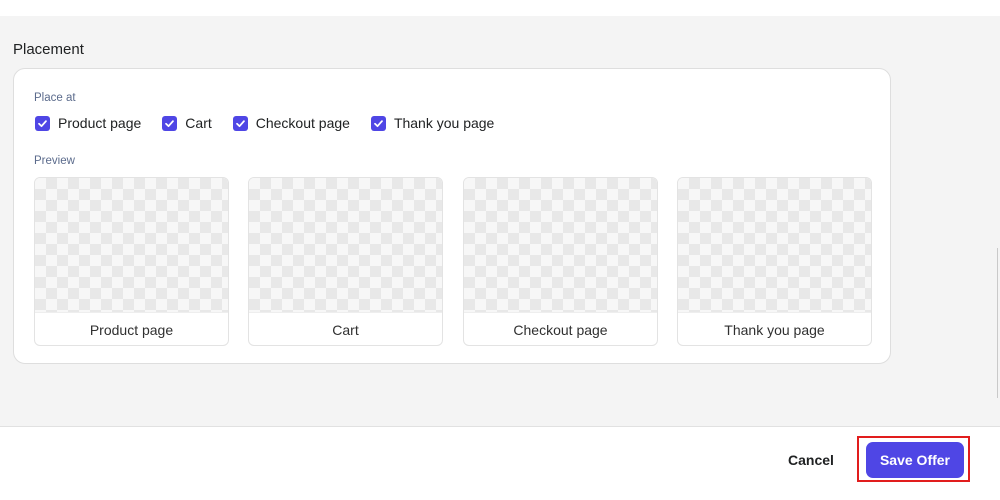 The image size is (1000, 500). What do you see at coordinates (131, 328) in the screenshot?
I see `preview-caption: Product page` at bounding box center [131, 328].